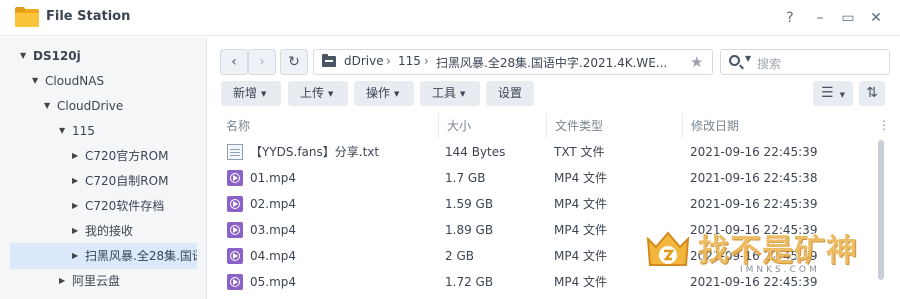 This screenshot has height=299, width=900. Describe the element at coordinates (88, 16) in the screenshot. I see `window-title: File Station` at that location.